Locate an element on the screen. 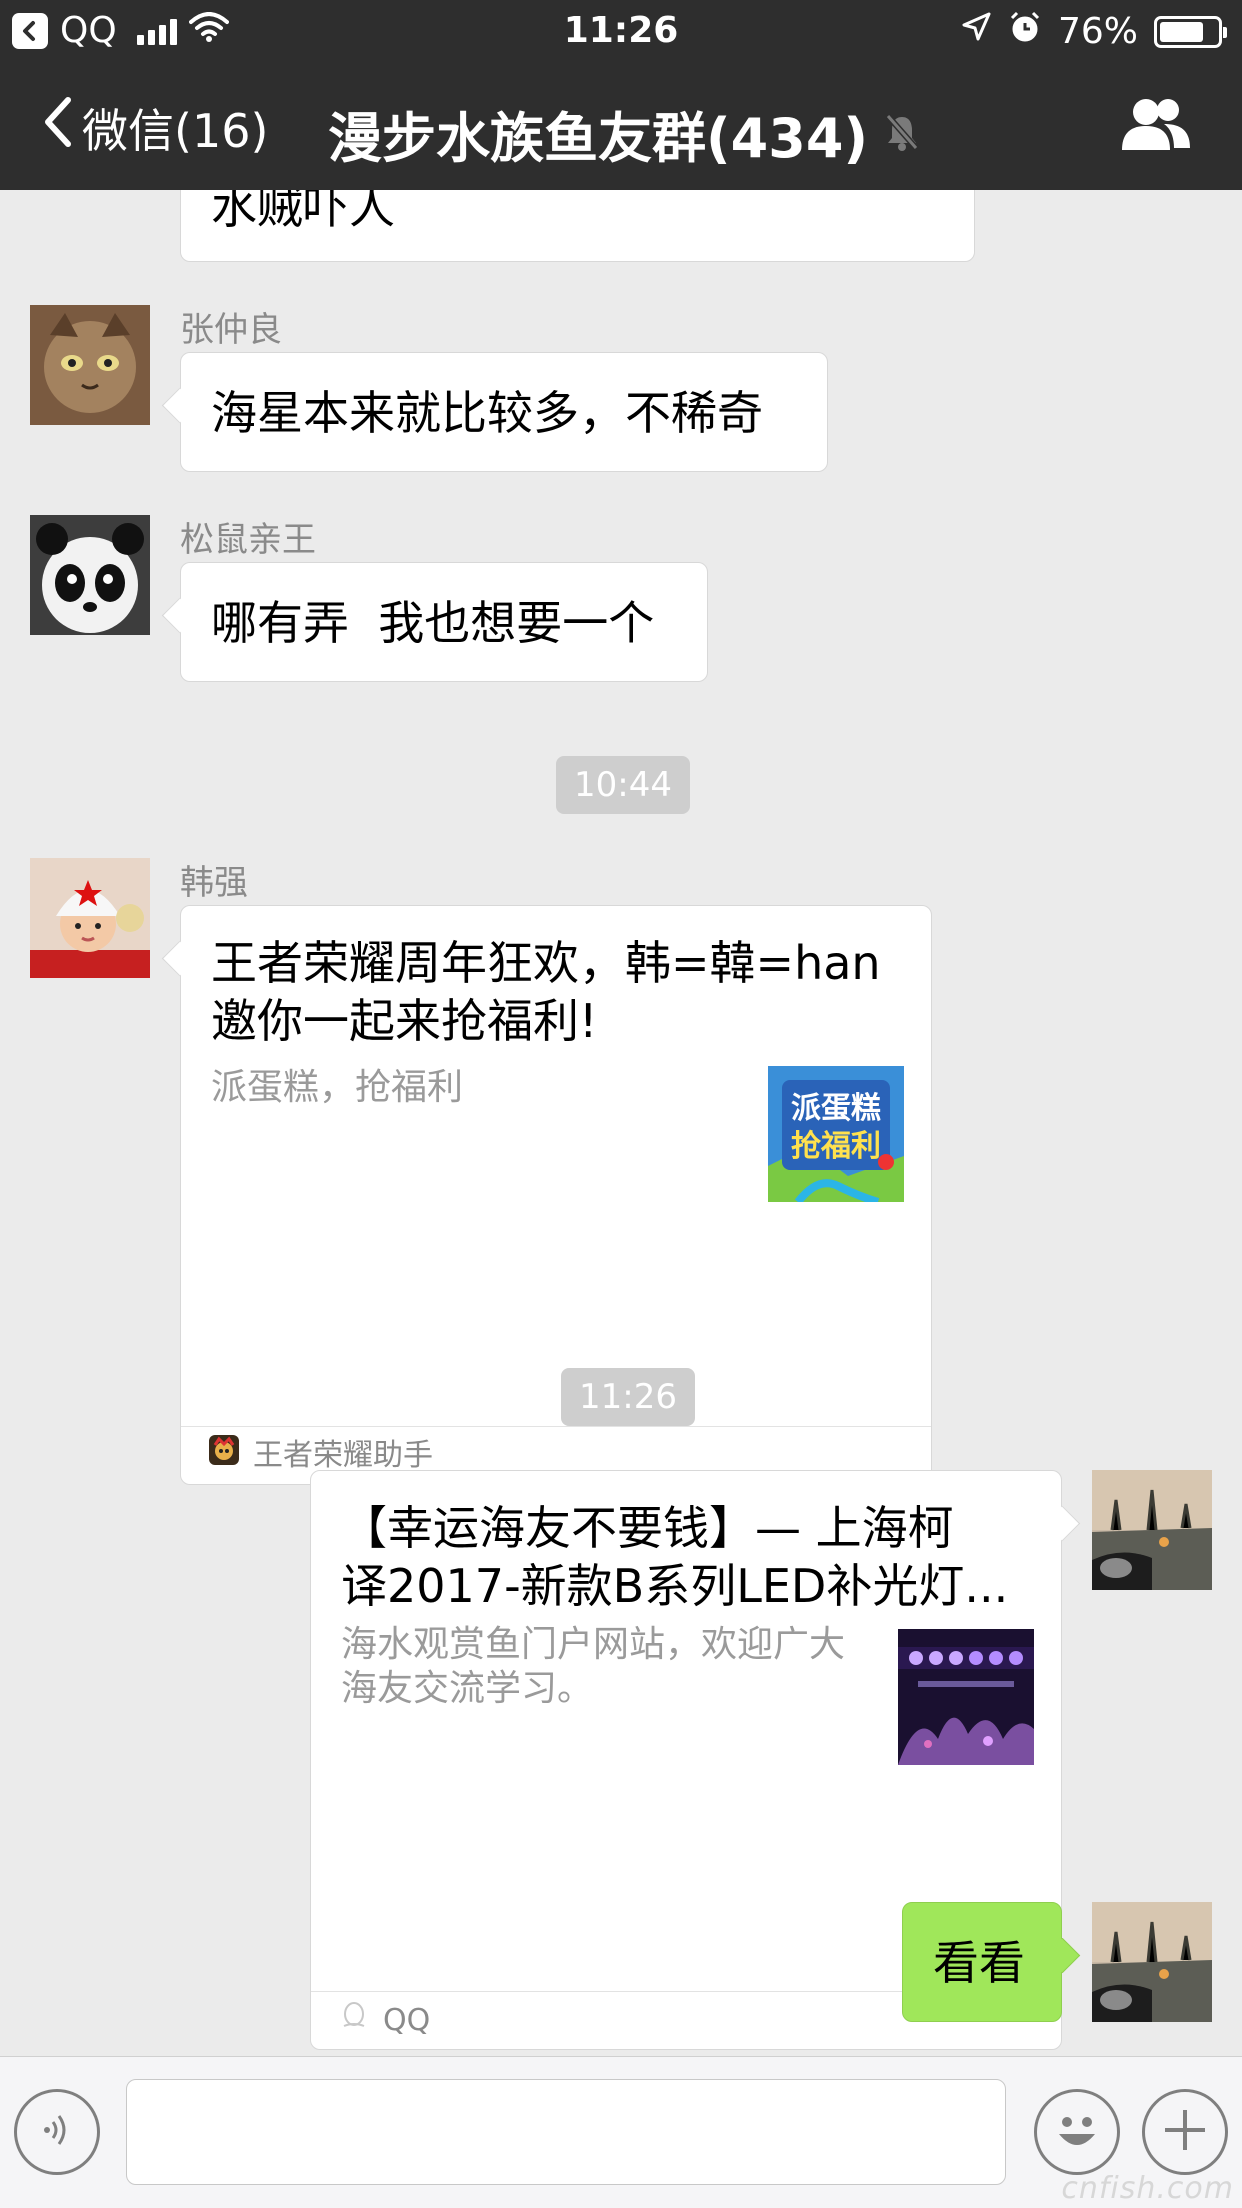 The image size is (1242, 2208). group-members-icon is located at coordinates (1156, 127).